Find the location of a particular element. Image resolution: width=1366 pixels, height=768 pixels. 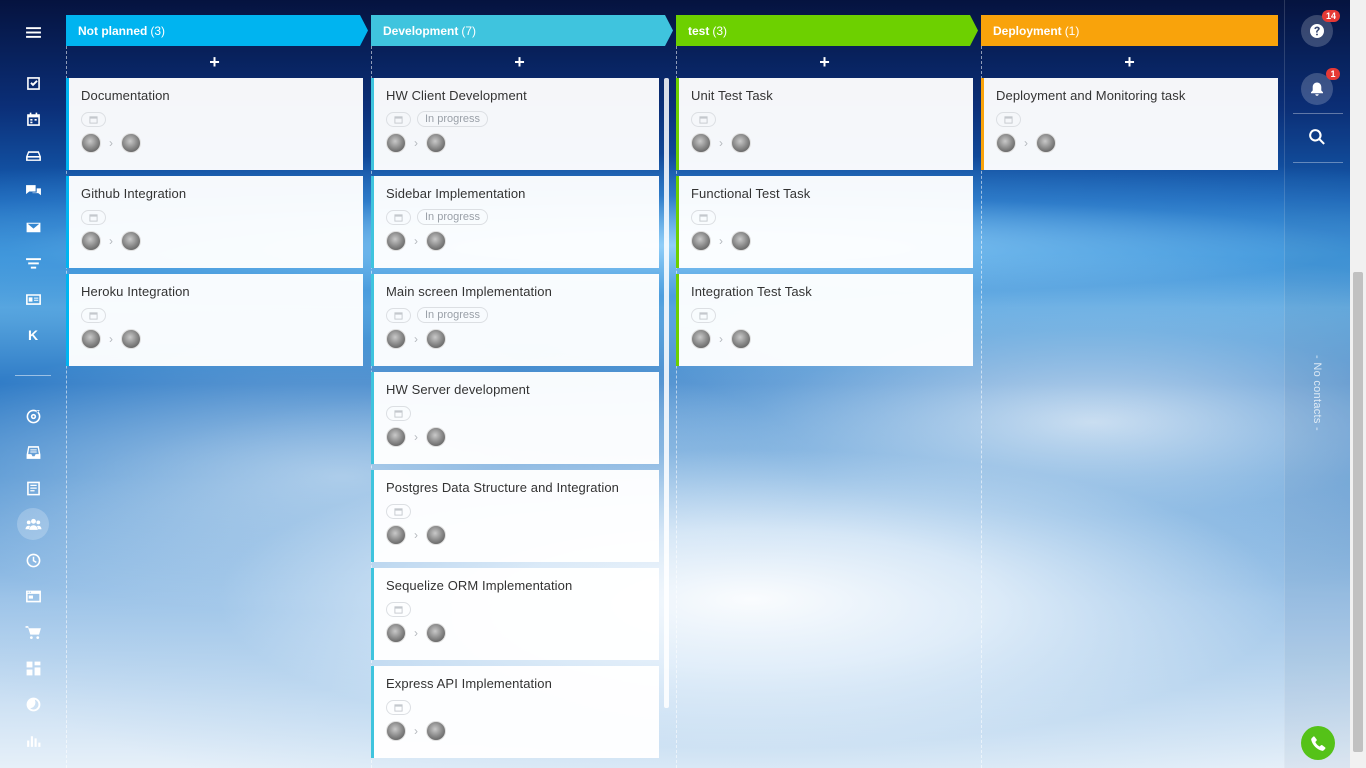

task-card: Sidebar Implementation In progress › is located at coordinates (515, 222).